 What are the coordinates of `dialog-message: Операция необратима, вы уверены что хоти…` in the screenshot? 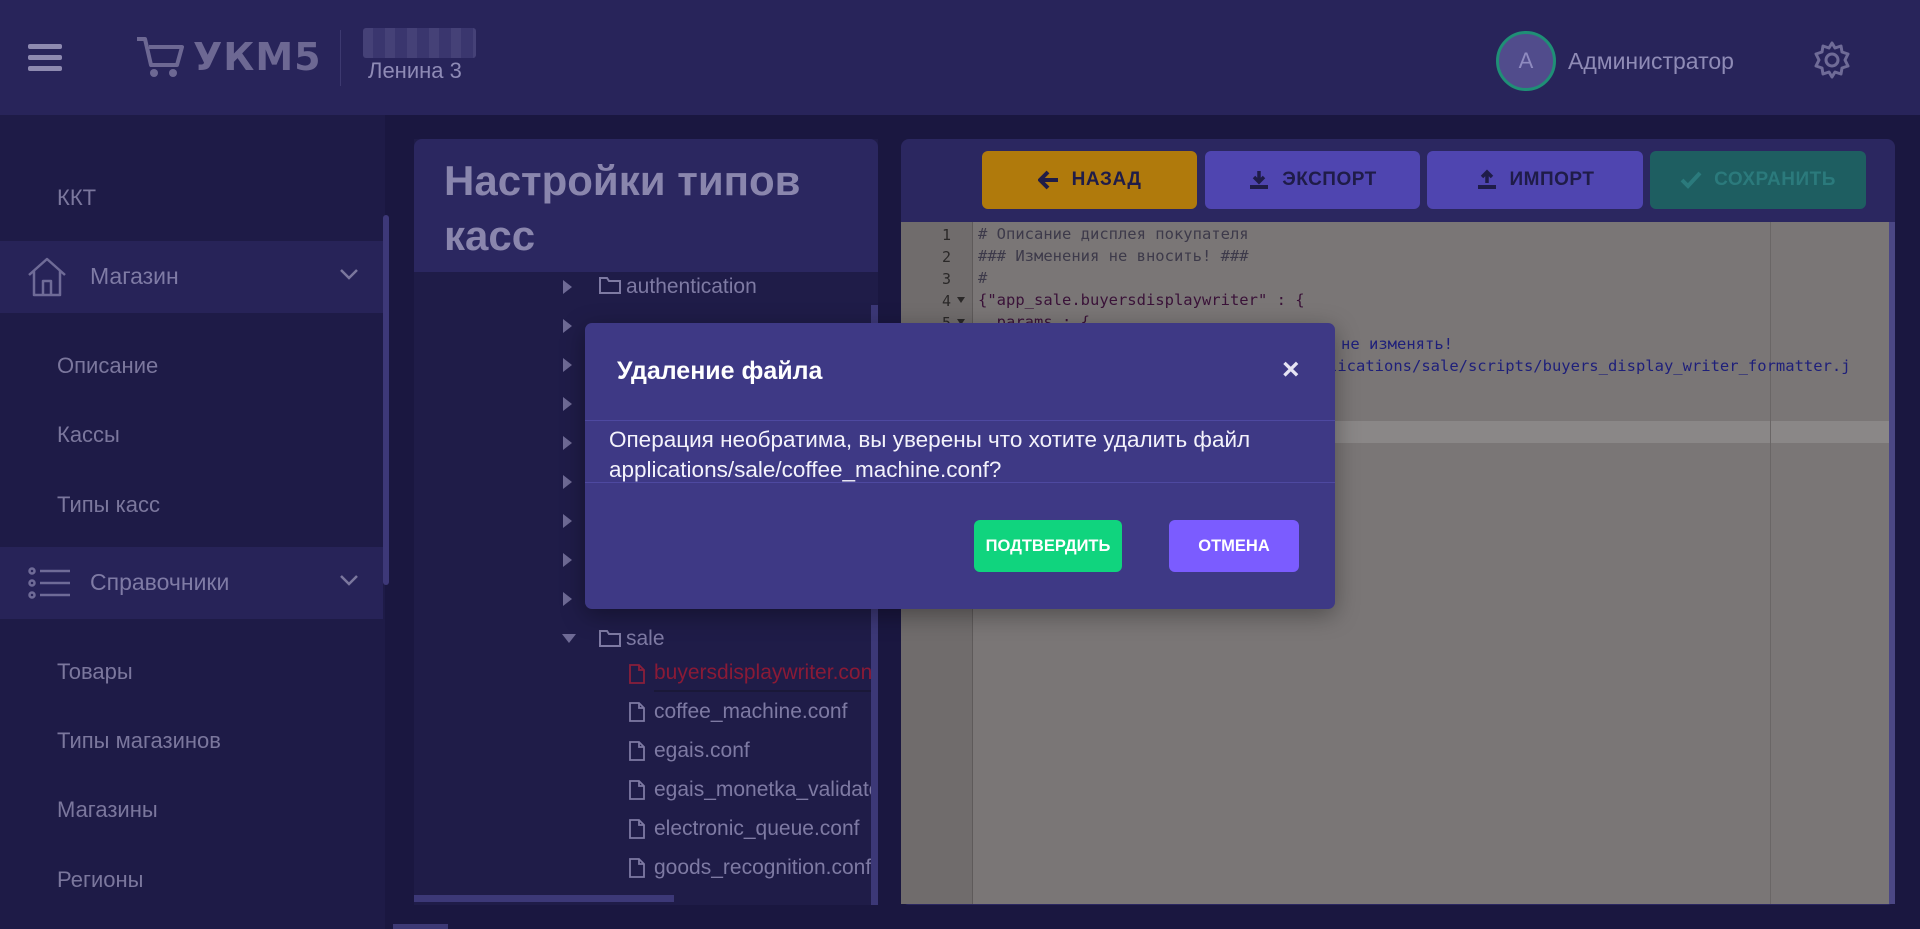 It's located at (930, 454).